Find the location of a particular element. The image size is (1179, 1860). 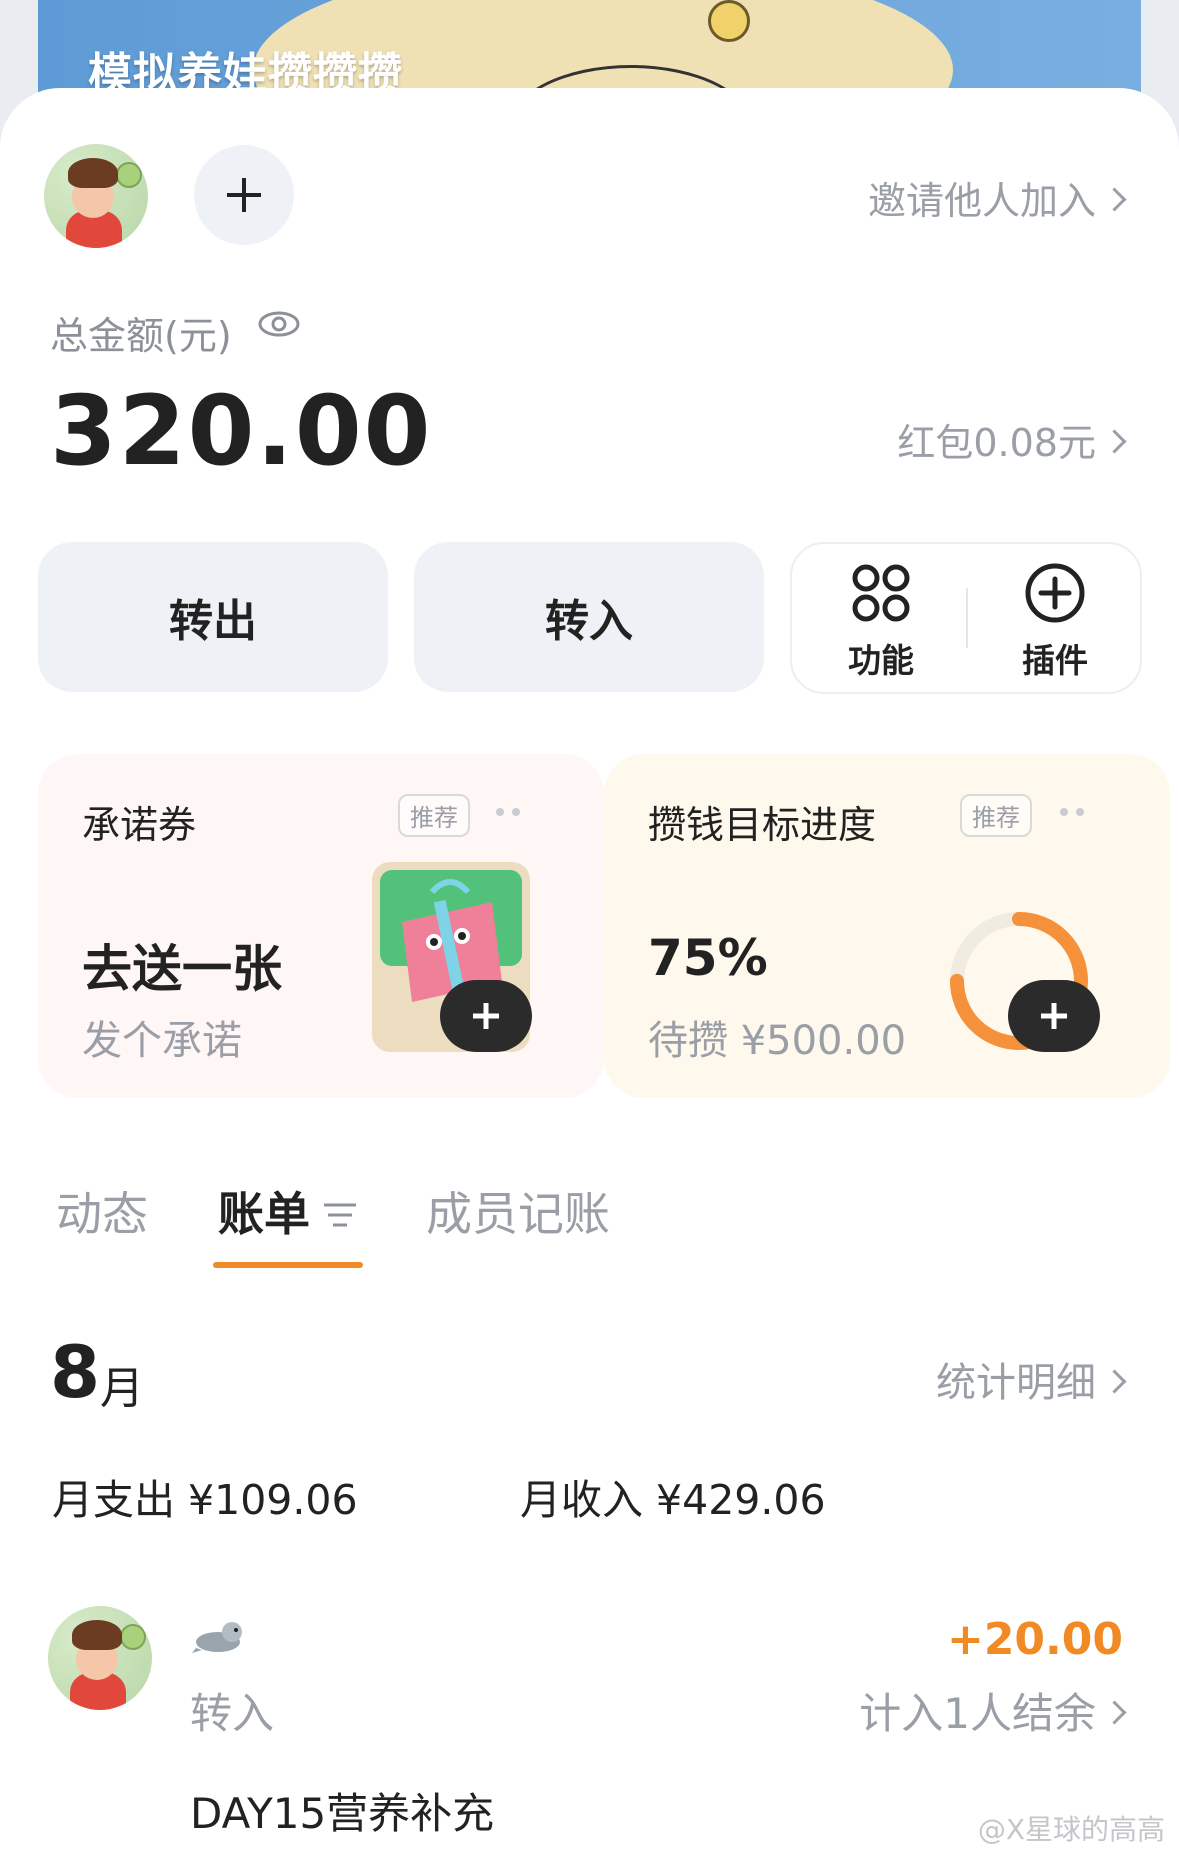

entry-description: DAY15营养补充 is located at coordinates (342, 1813).